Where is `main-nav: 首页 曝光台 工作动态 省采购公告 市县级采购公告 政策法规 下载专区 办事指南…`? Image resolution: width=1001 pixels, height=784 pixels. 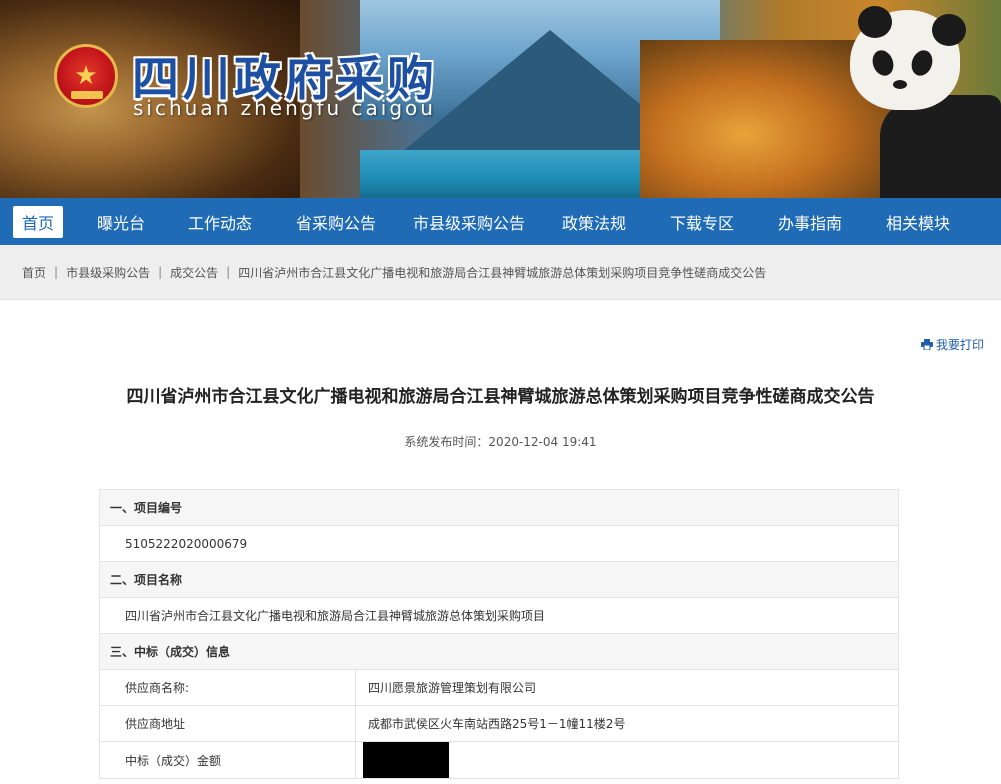 main-nav: 首页 曝光台 工作动态 省采购公告 市县级采购公告 政策法规 下载专区 办事指南… is located at coordinates (500, 221).